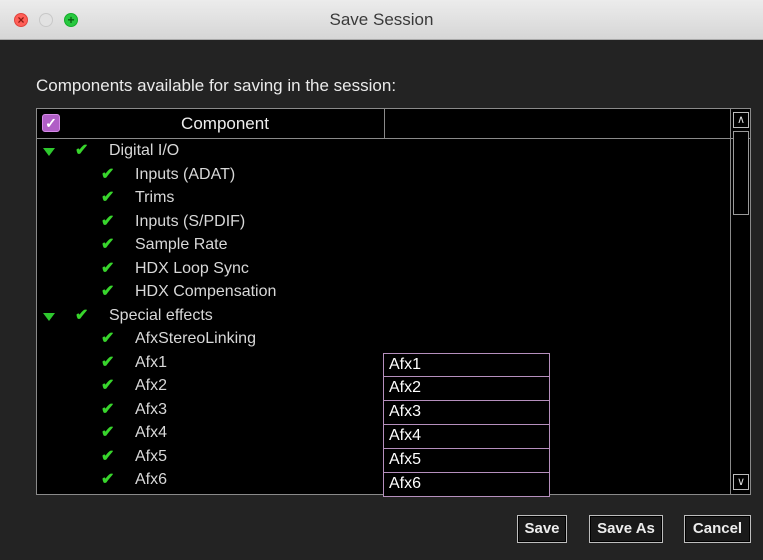  What do you see at coordinates (626, 529) in the screenshot?
I see `save-as-button: Save As` at bounding box center [626, 529].